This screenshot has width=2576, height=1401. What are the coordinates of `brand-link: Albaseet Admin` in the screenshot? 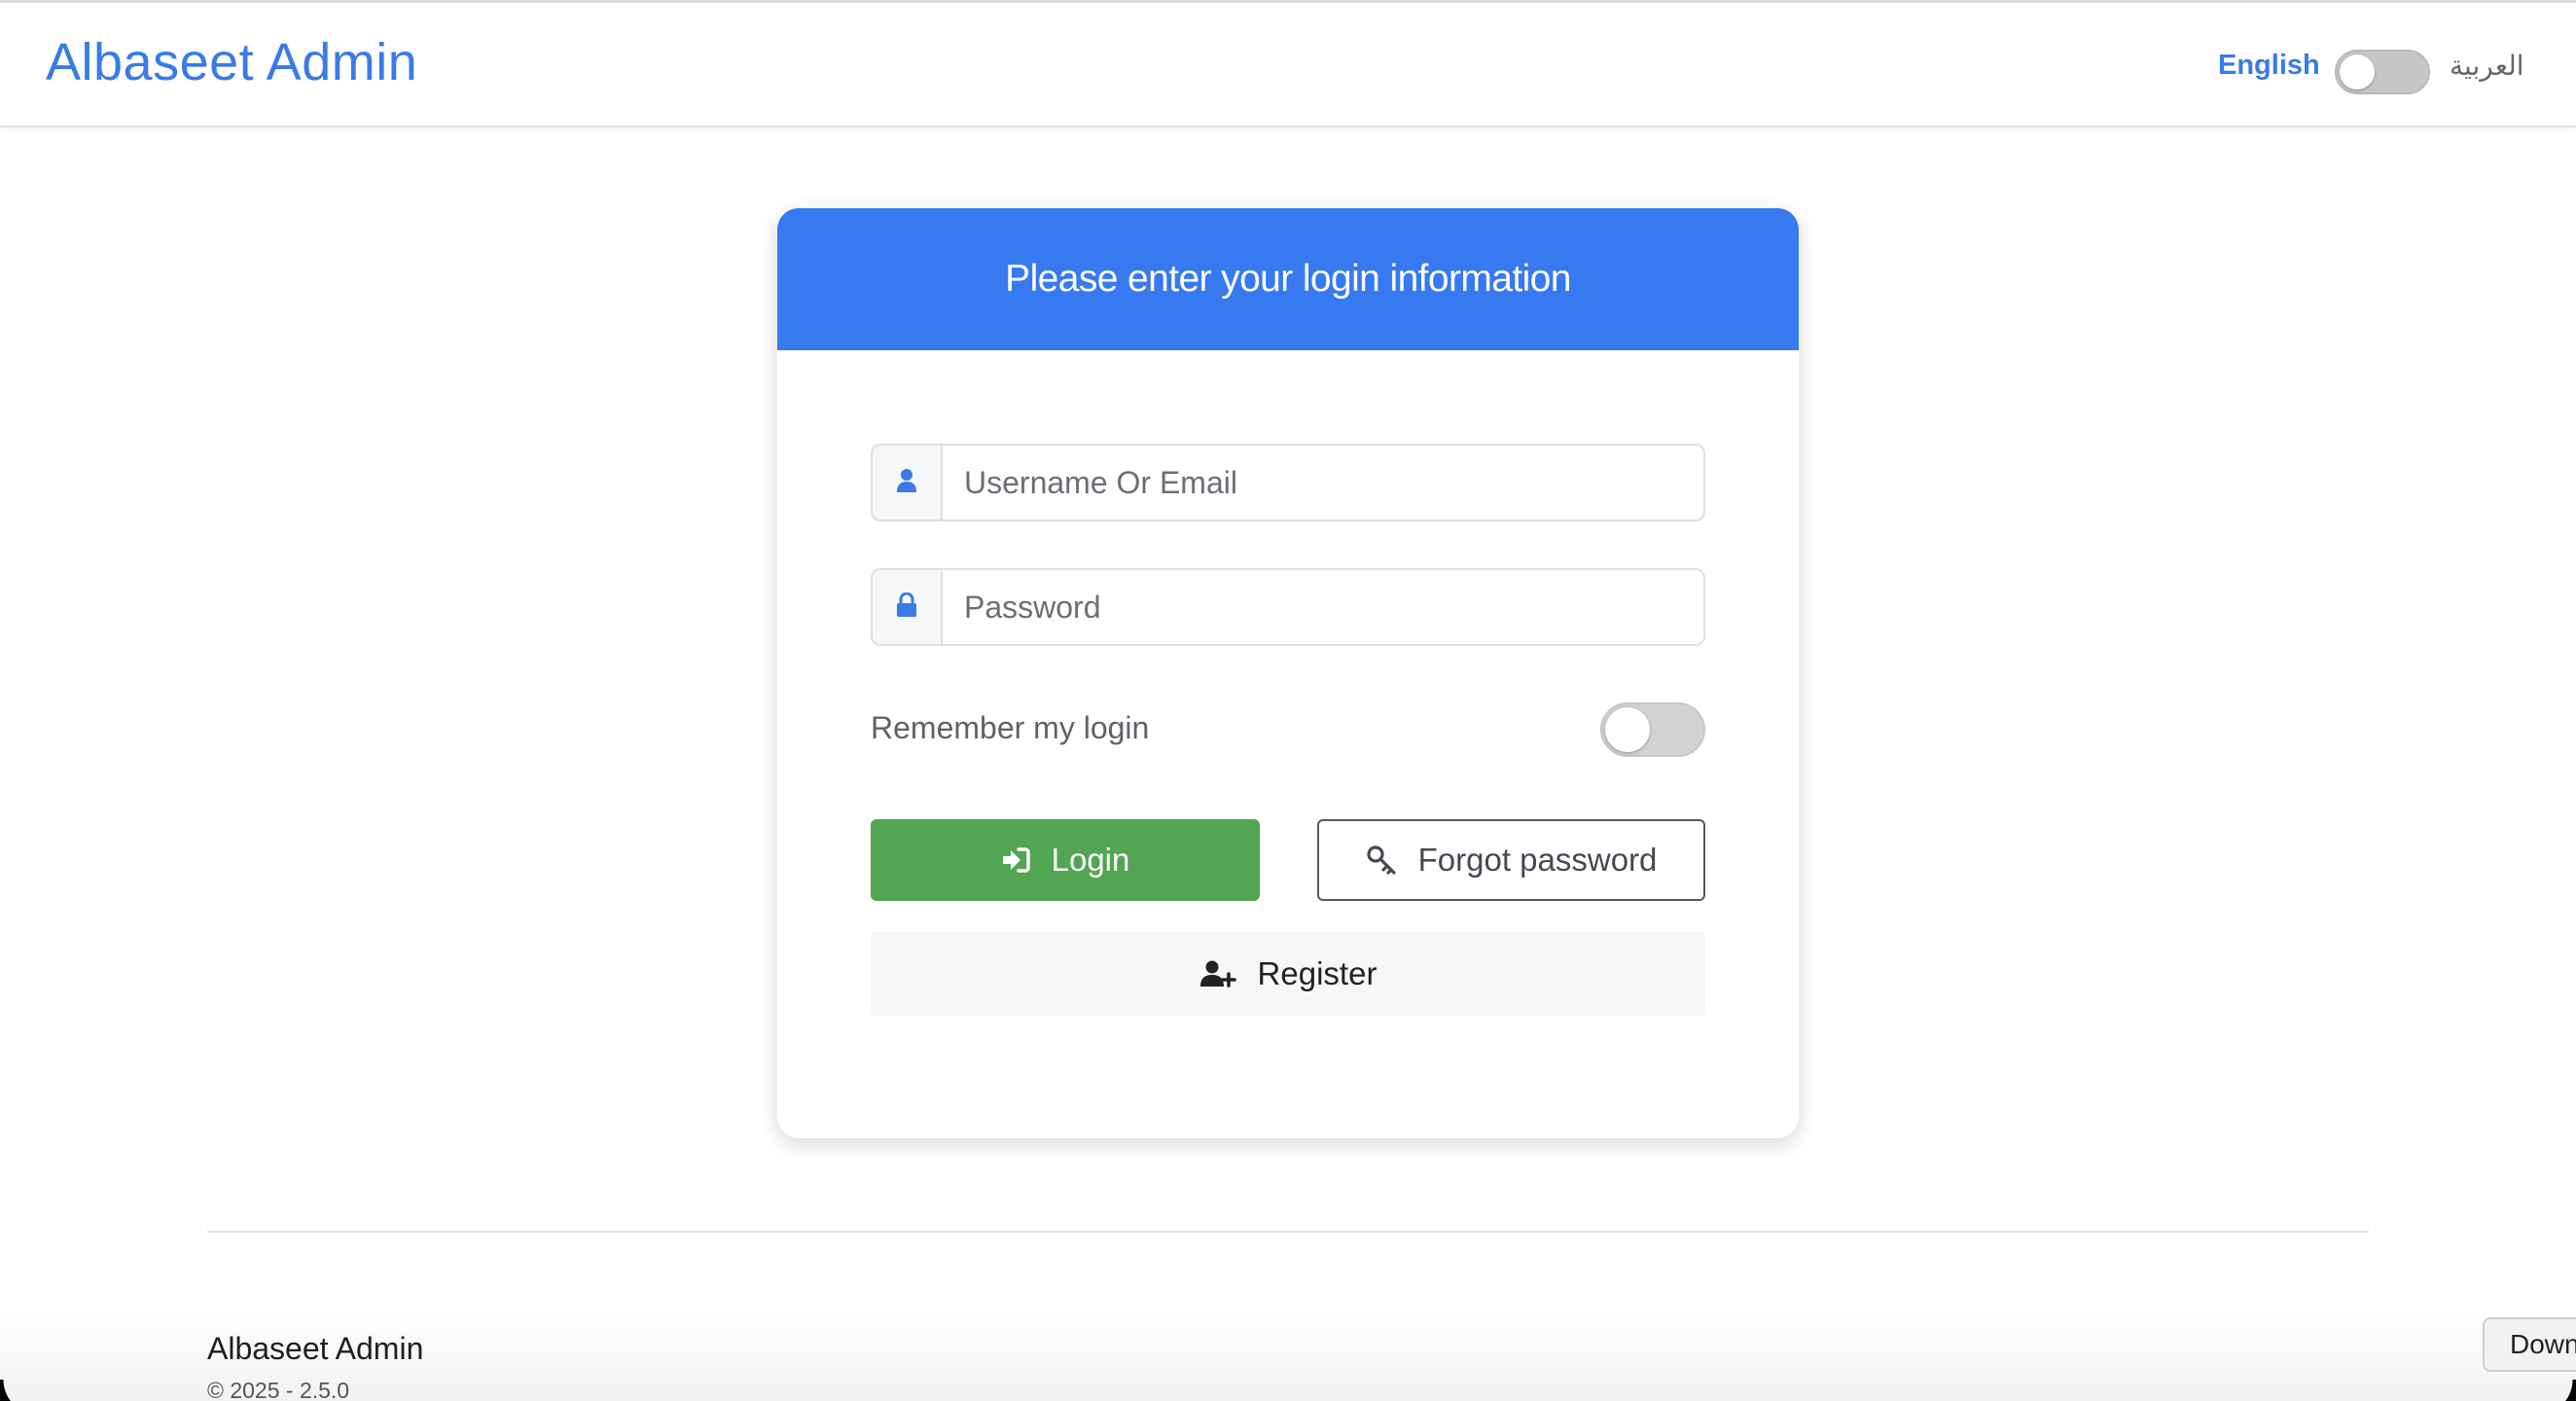 It's located at (231, 62).